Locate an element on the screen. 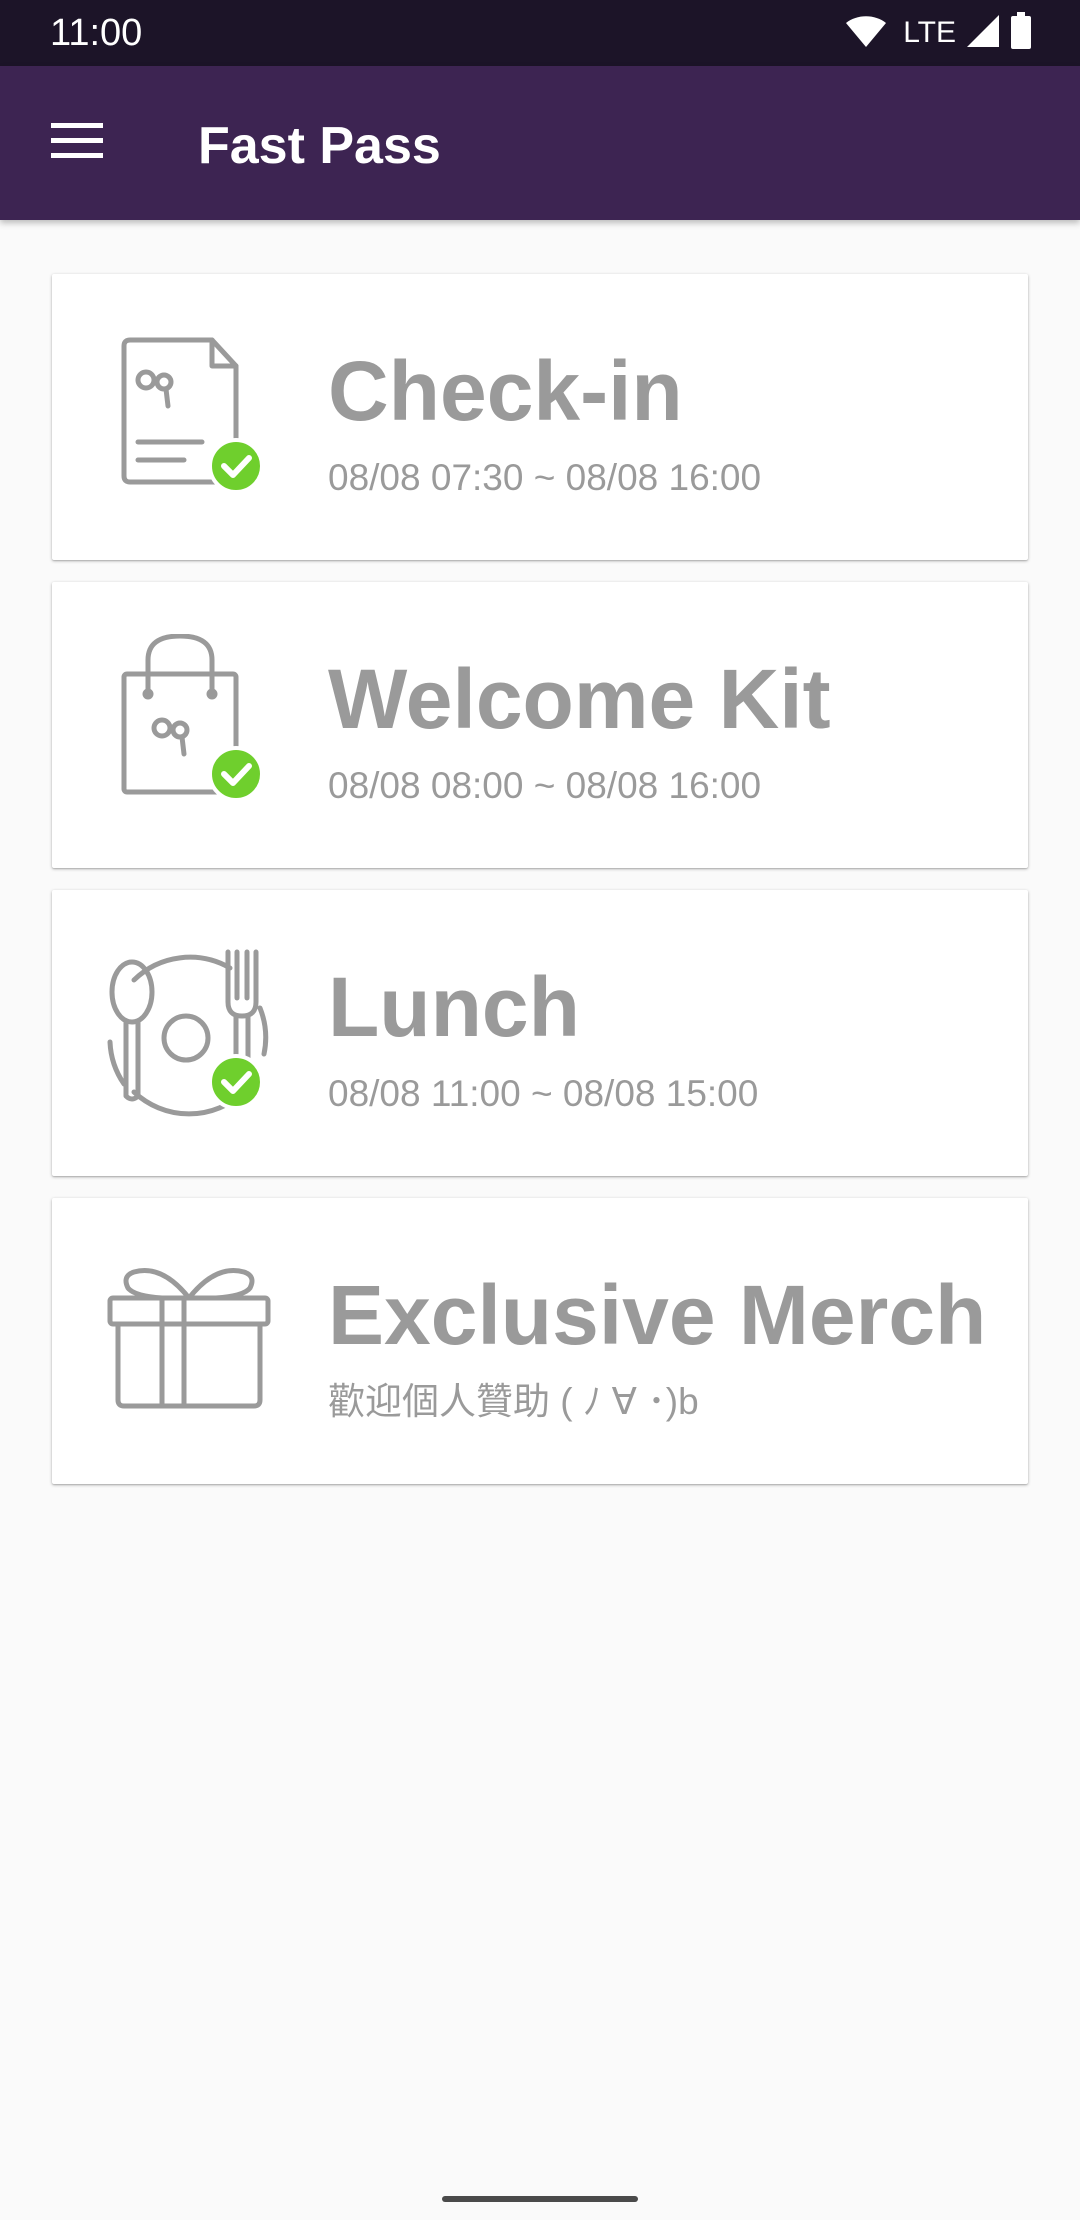  status-bar: 11:00 LTE is located at coordinates (540, 33).